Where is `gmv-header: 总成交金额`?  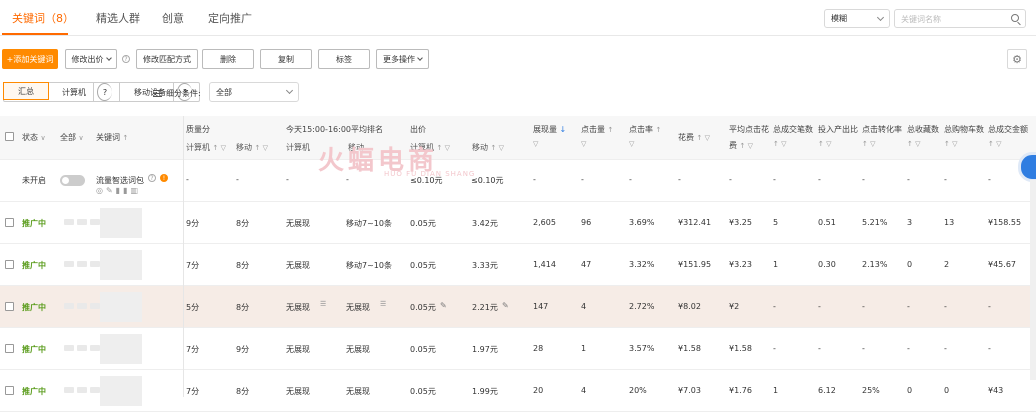 gmv-header: 总成交金额 is located at coordinates (1008, 129).